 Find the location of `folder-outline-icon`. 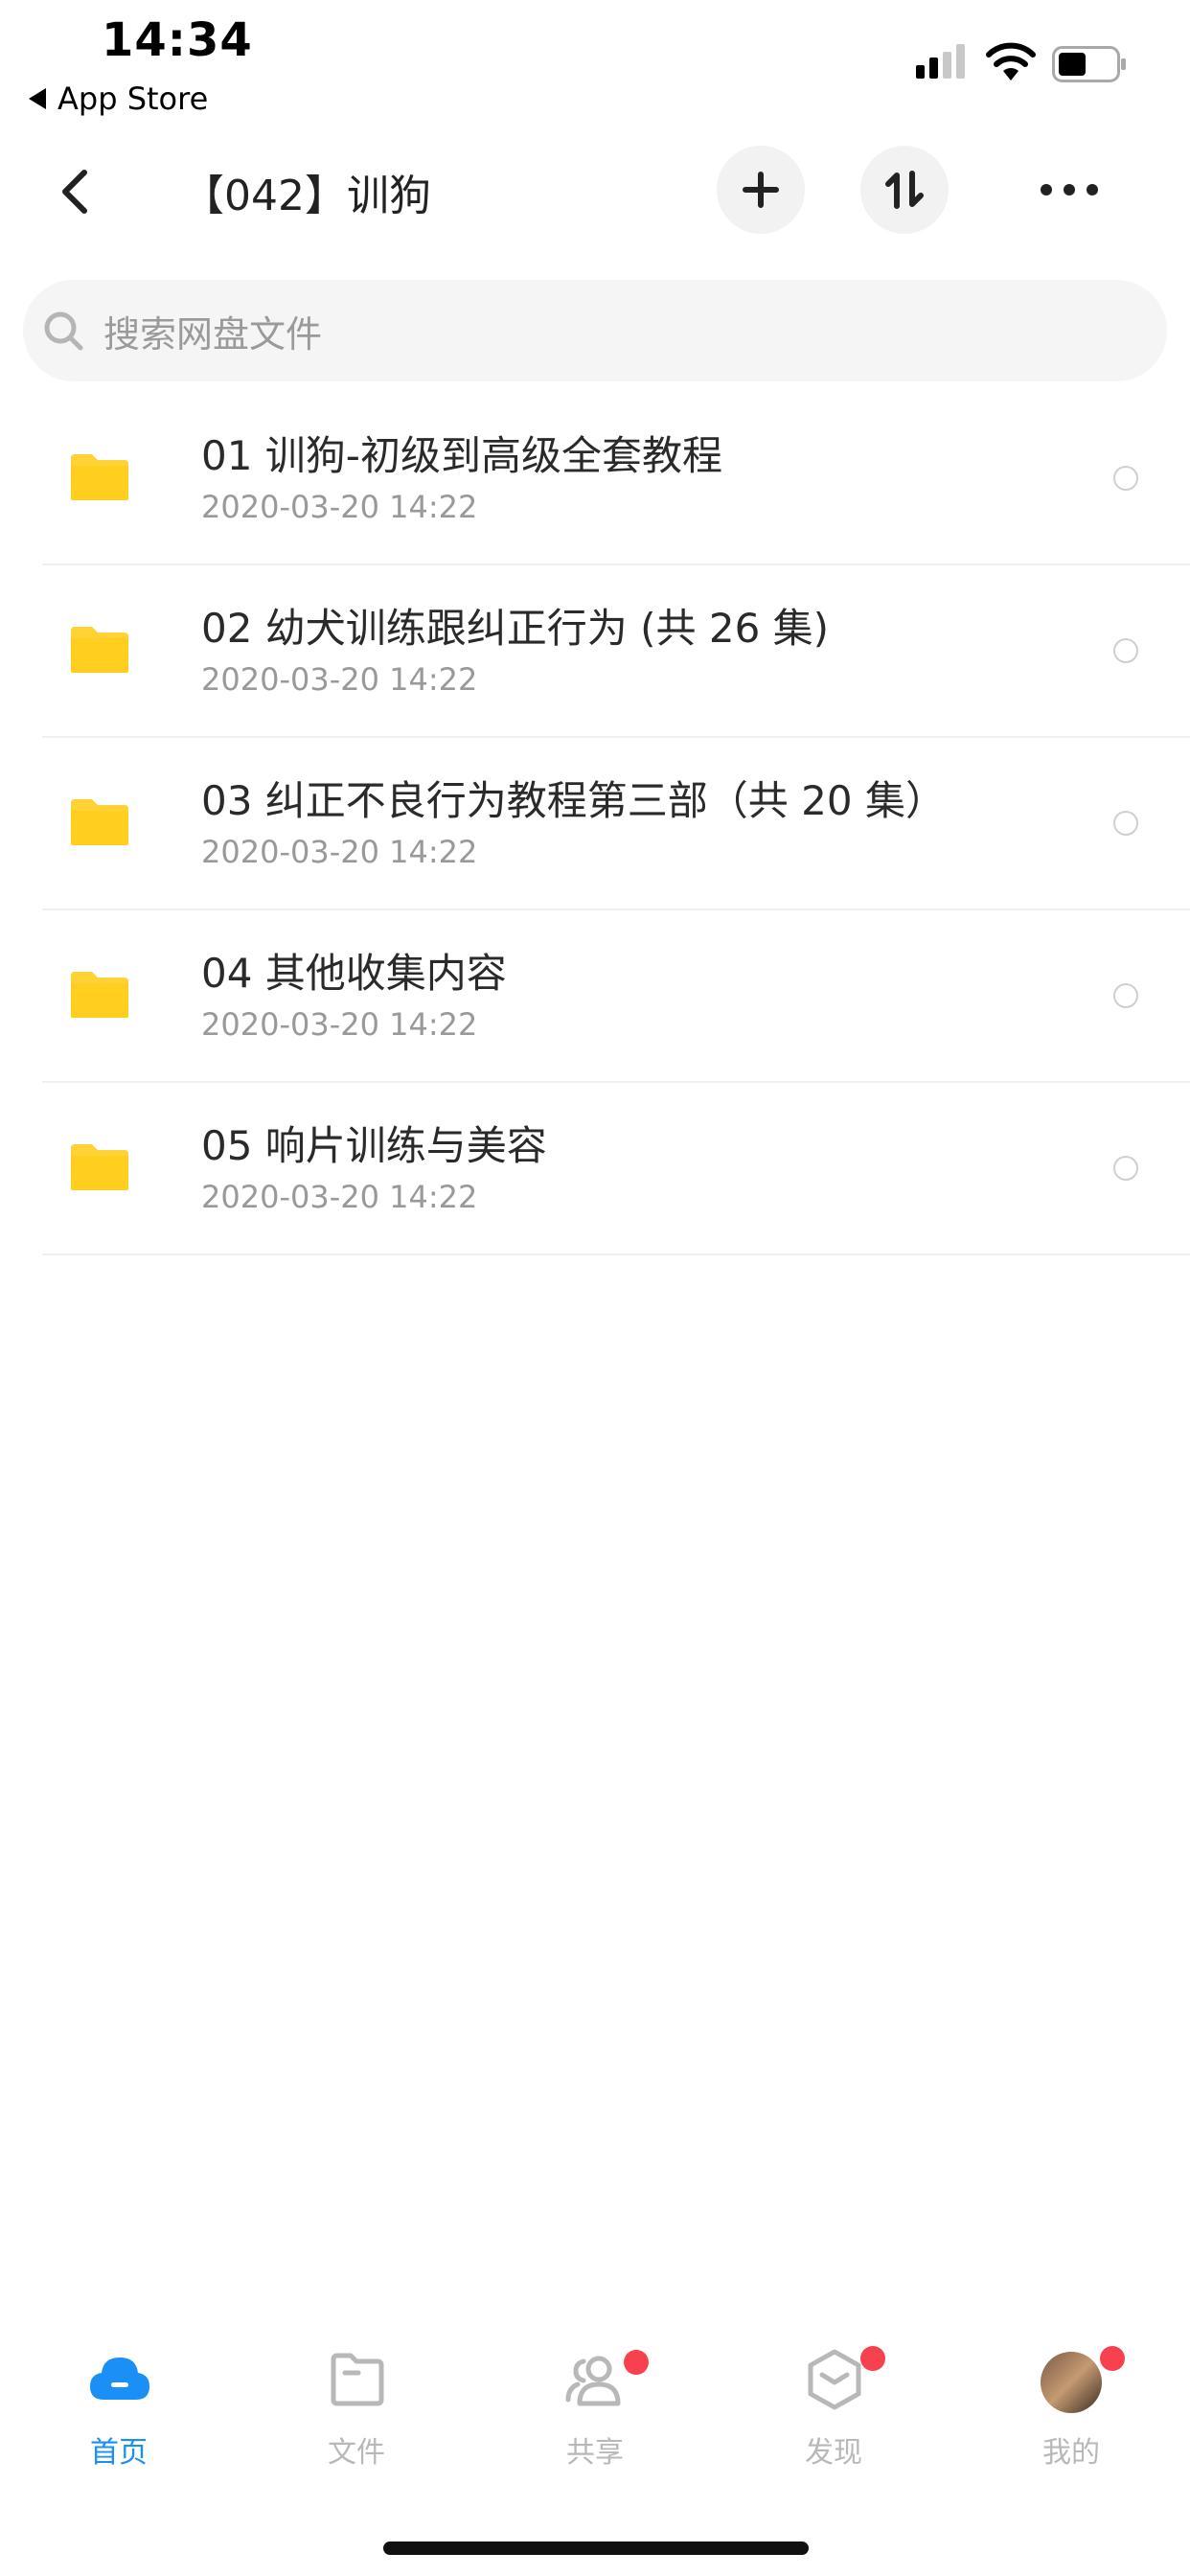

folder-outline-icon is located at coordinates (358, 2379).